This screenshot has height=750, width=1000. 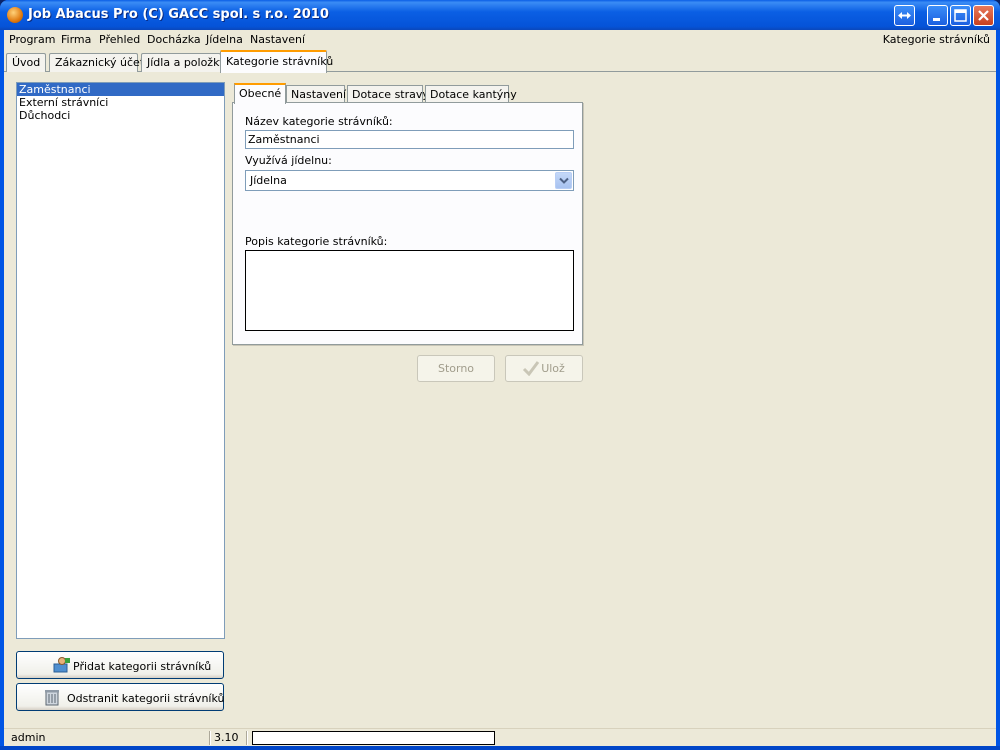 I want to click on add-category-button: Přidat kategorii strávníků, so click(x=120, y=665).